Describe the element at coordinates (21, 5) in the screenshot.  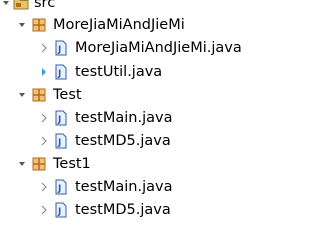
I see `source-folder-icon` at that location.